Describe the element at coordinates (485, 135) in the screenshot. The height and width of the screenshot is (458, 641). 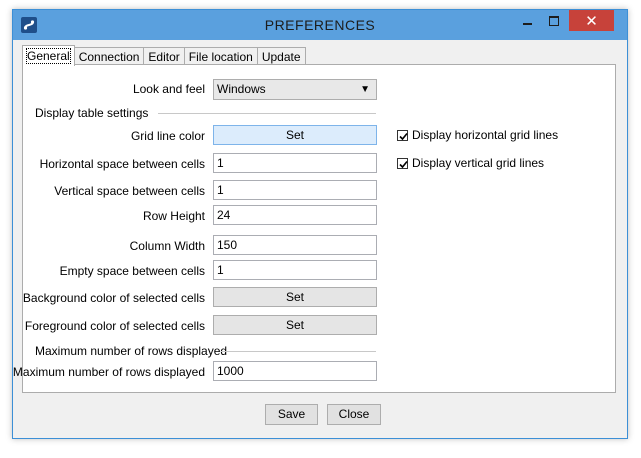
I see `horizontal-grid-label: Display horizontal grid lines` at that location.